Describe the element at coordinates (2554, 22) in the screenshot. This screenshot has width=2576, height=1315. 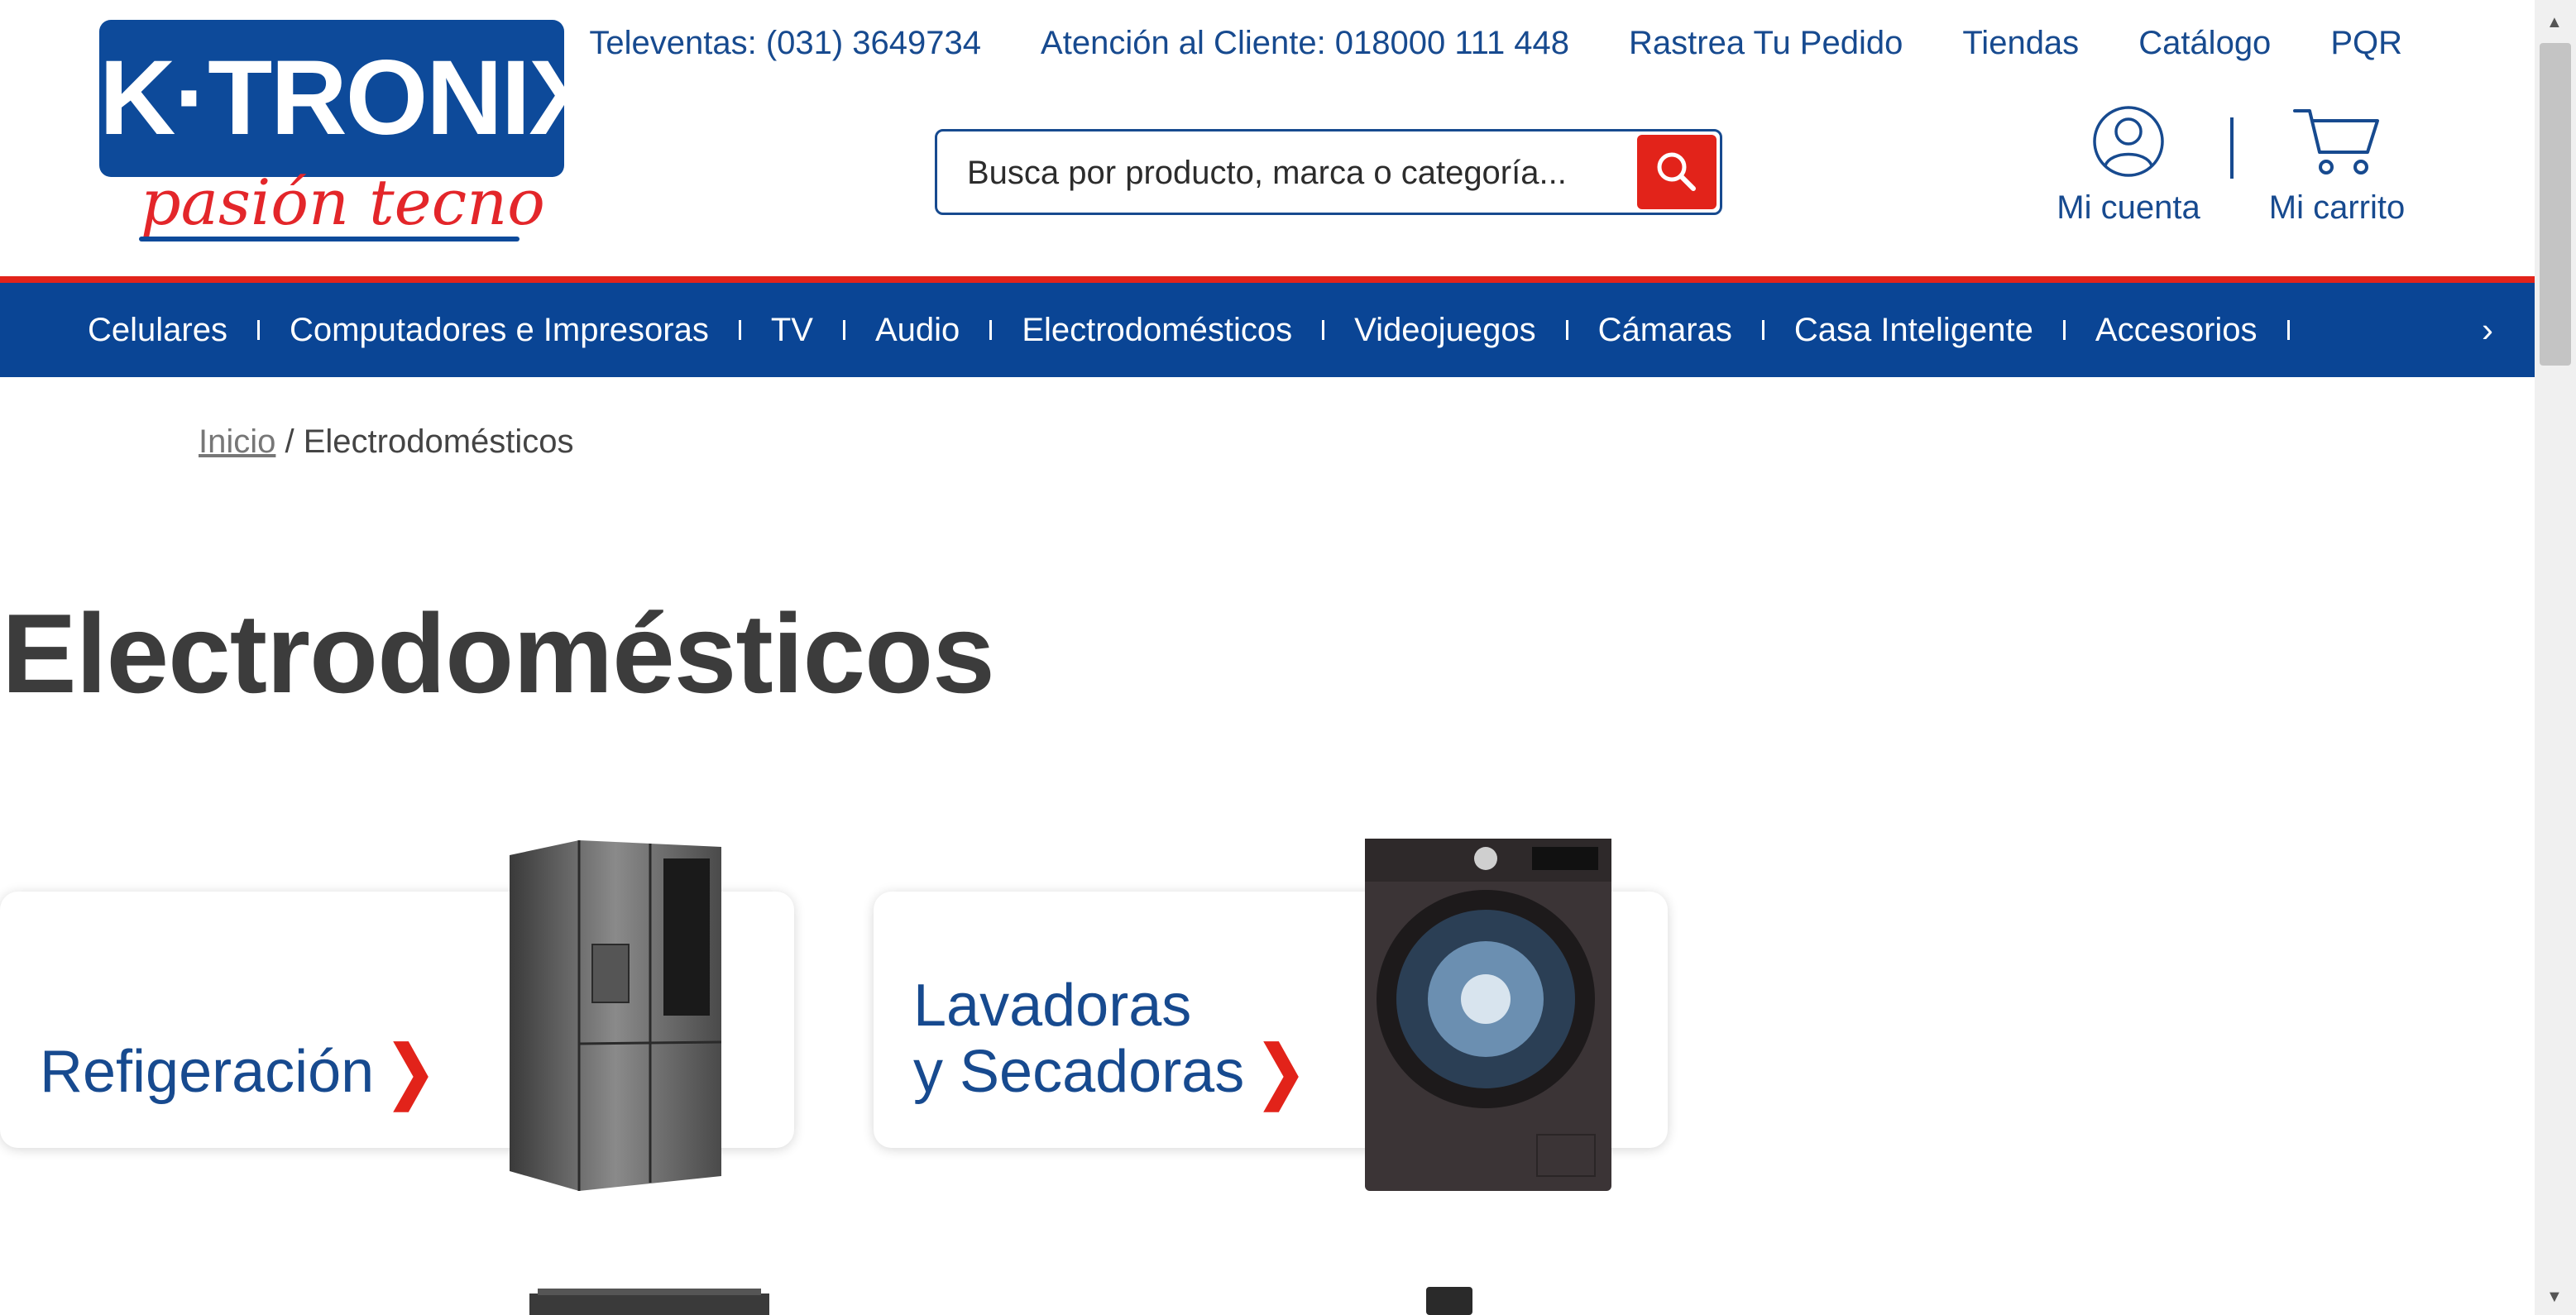
I see `scroll-up-icon: ▲` at that location.